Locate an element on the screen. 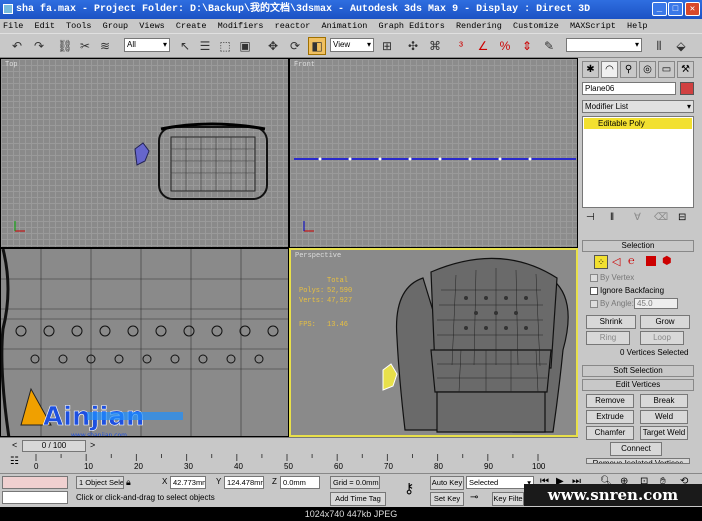 This screenshot has width=702, height=521. select-manipulate-icon: ✣ is located at coordinates (413, 46).